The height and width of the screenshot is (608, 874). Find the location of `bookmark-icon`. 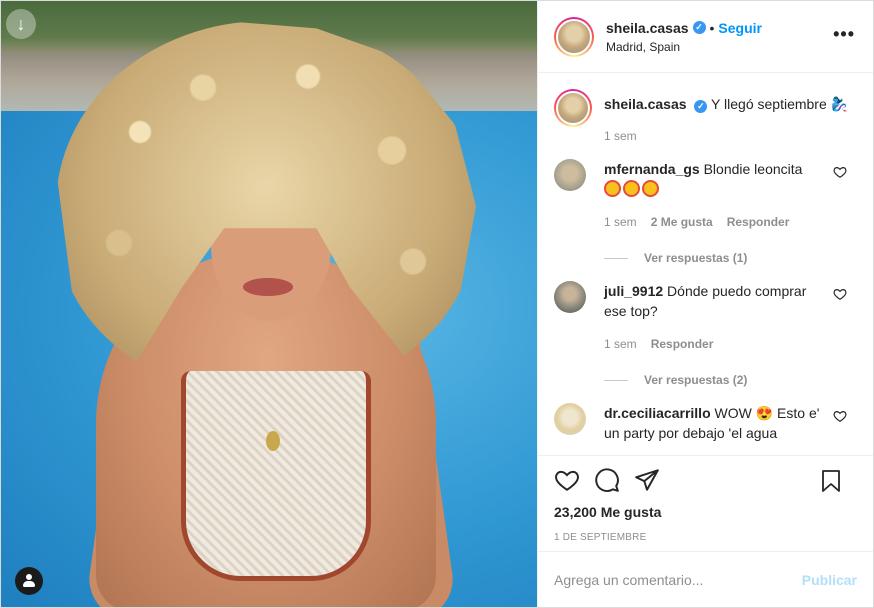

bookmark-icon is located at coordinates (831, 481).